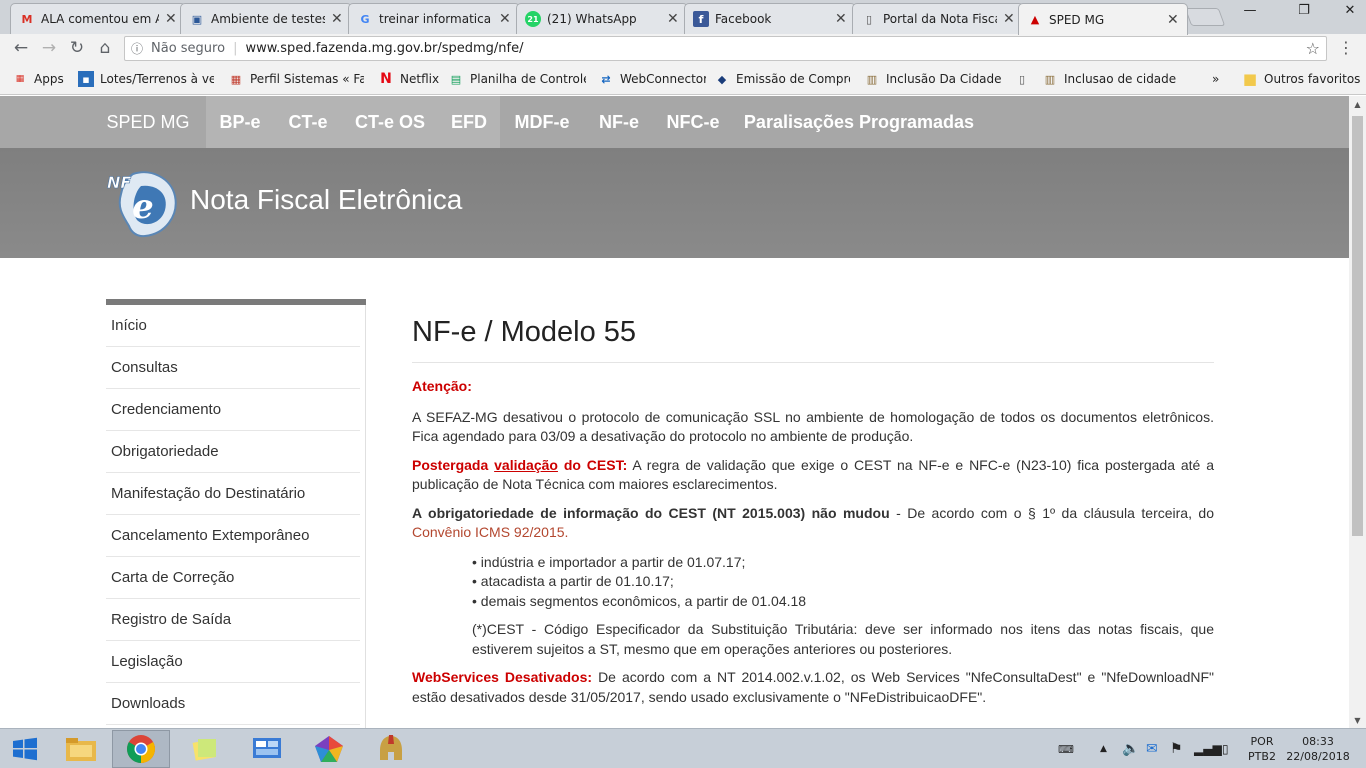 Image resolution: width=1366 pixels, height=768 pixels. Describe the element at coordinates (1066, 748) in the screenshot. I see `keyboard-icon: ⌨` at that location.